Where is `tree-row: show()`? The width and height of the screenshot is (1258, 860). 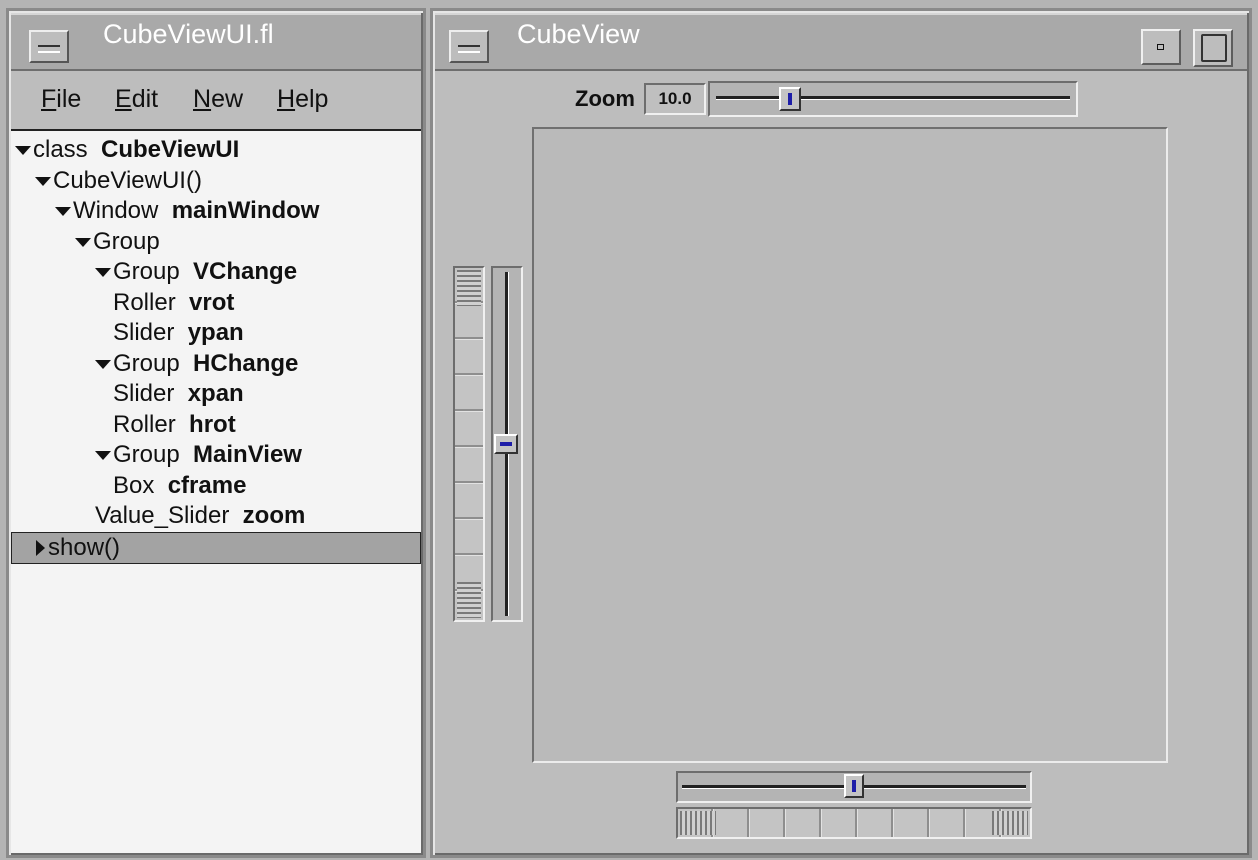 tree-row: show() is located at coordinates (216, 547).